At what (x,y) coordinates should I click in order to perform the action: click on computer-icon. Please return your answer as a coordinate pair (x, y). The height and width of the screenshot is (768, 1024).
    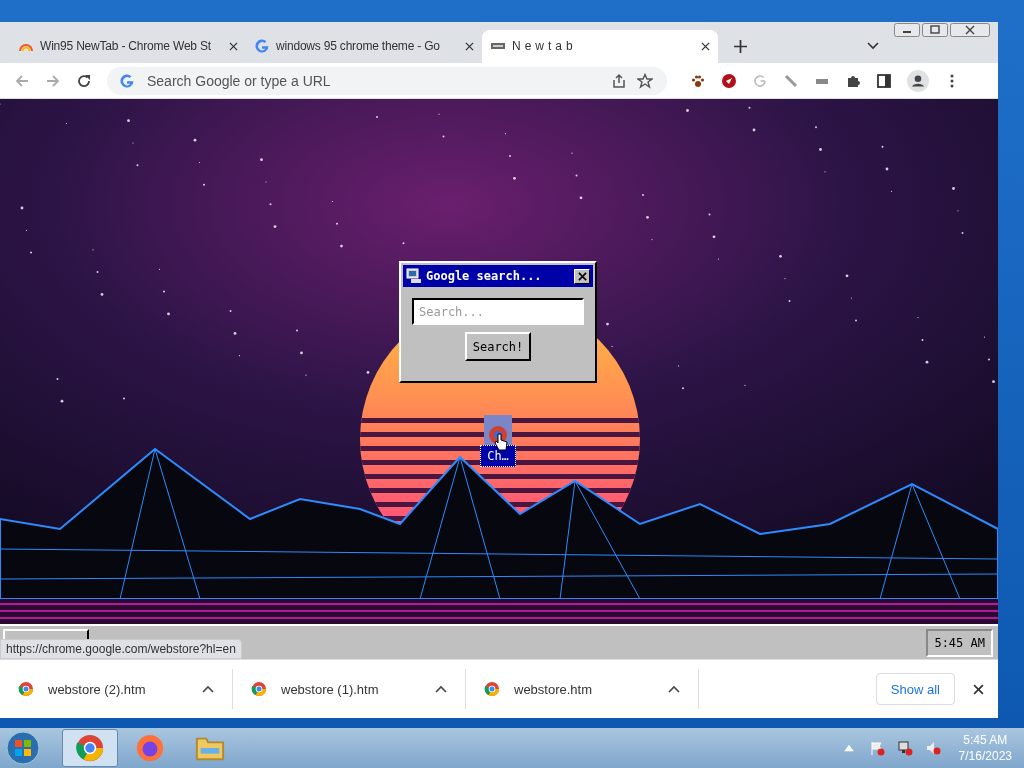
    Looking at the image, I should click on (414, 276).